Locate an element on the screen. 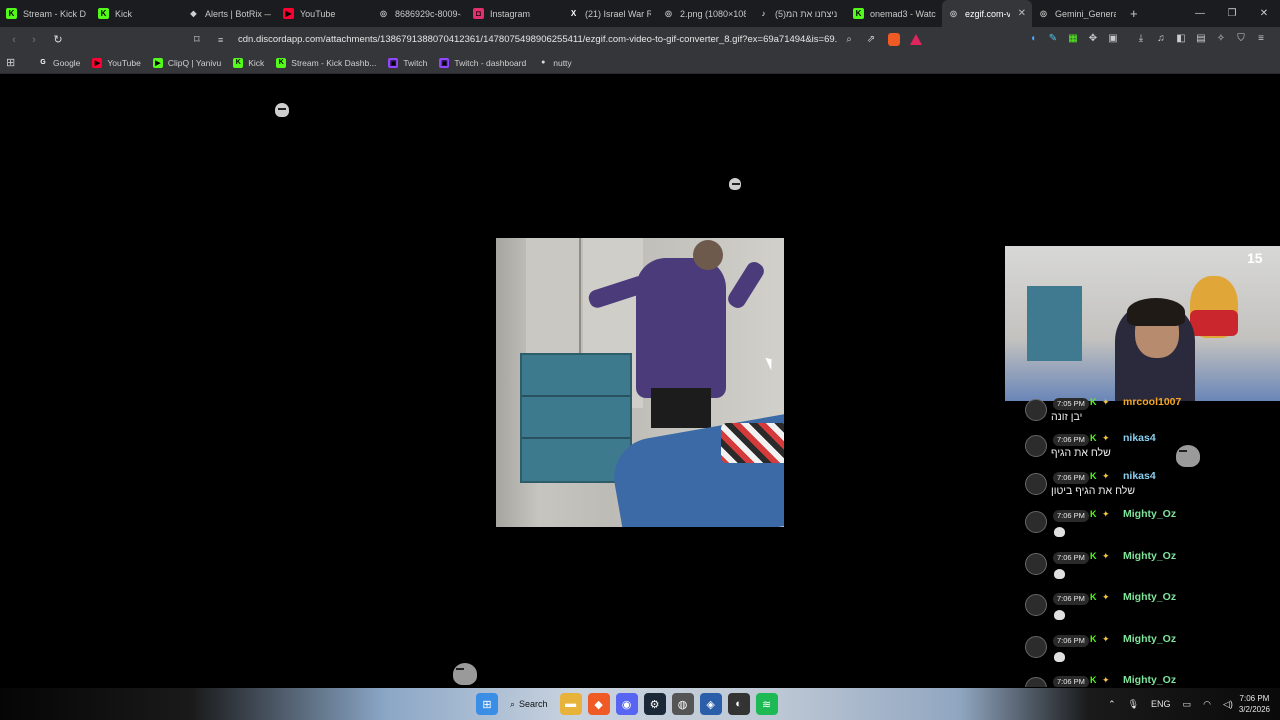 This screenshot has width=1280, height=720. extension-icon: ◖ is located at coordinates (1033, 39).